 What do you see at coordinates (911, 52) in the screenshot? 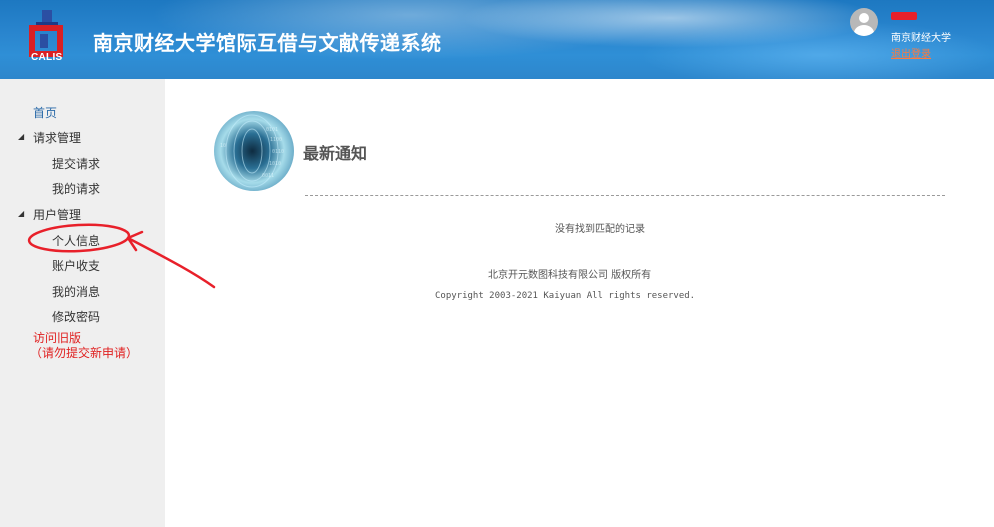
I see `logout-link: 退出登录` at bounding box center [911, 52].